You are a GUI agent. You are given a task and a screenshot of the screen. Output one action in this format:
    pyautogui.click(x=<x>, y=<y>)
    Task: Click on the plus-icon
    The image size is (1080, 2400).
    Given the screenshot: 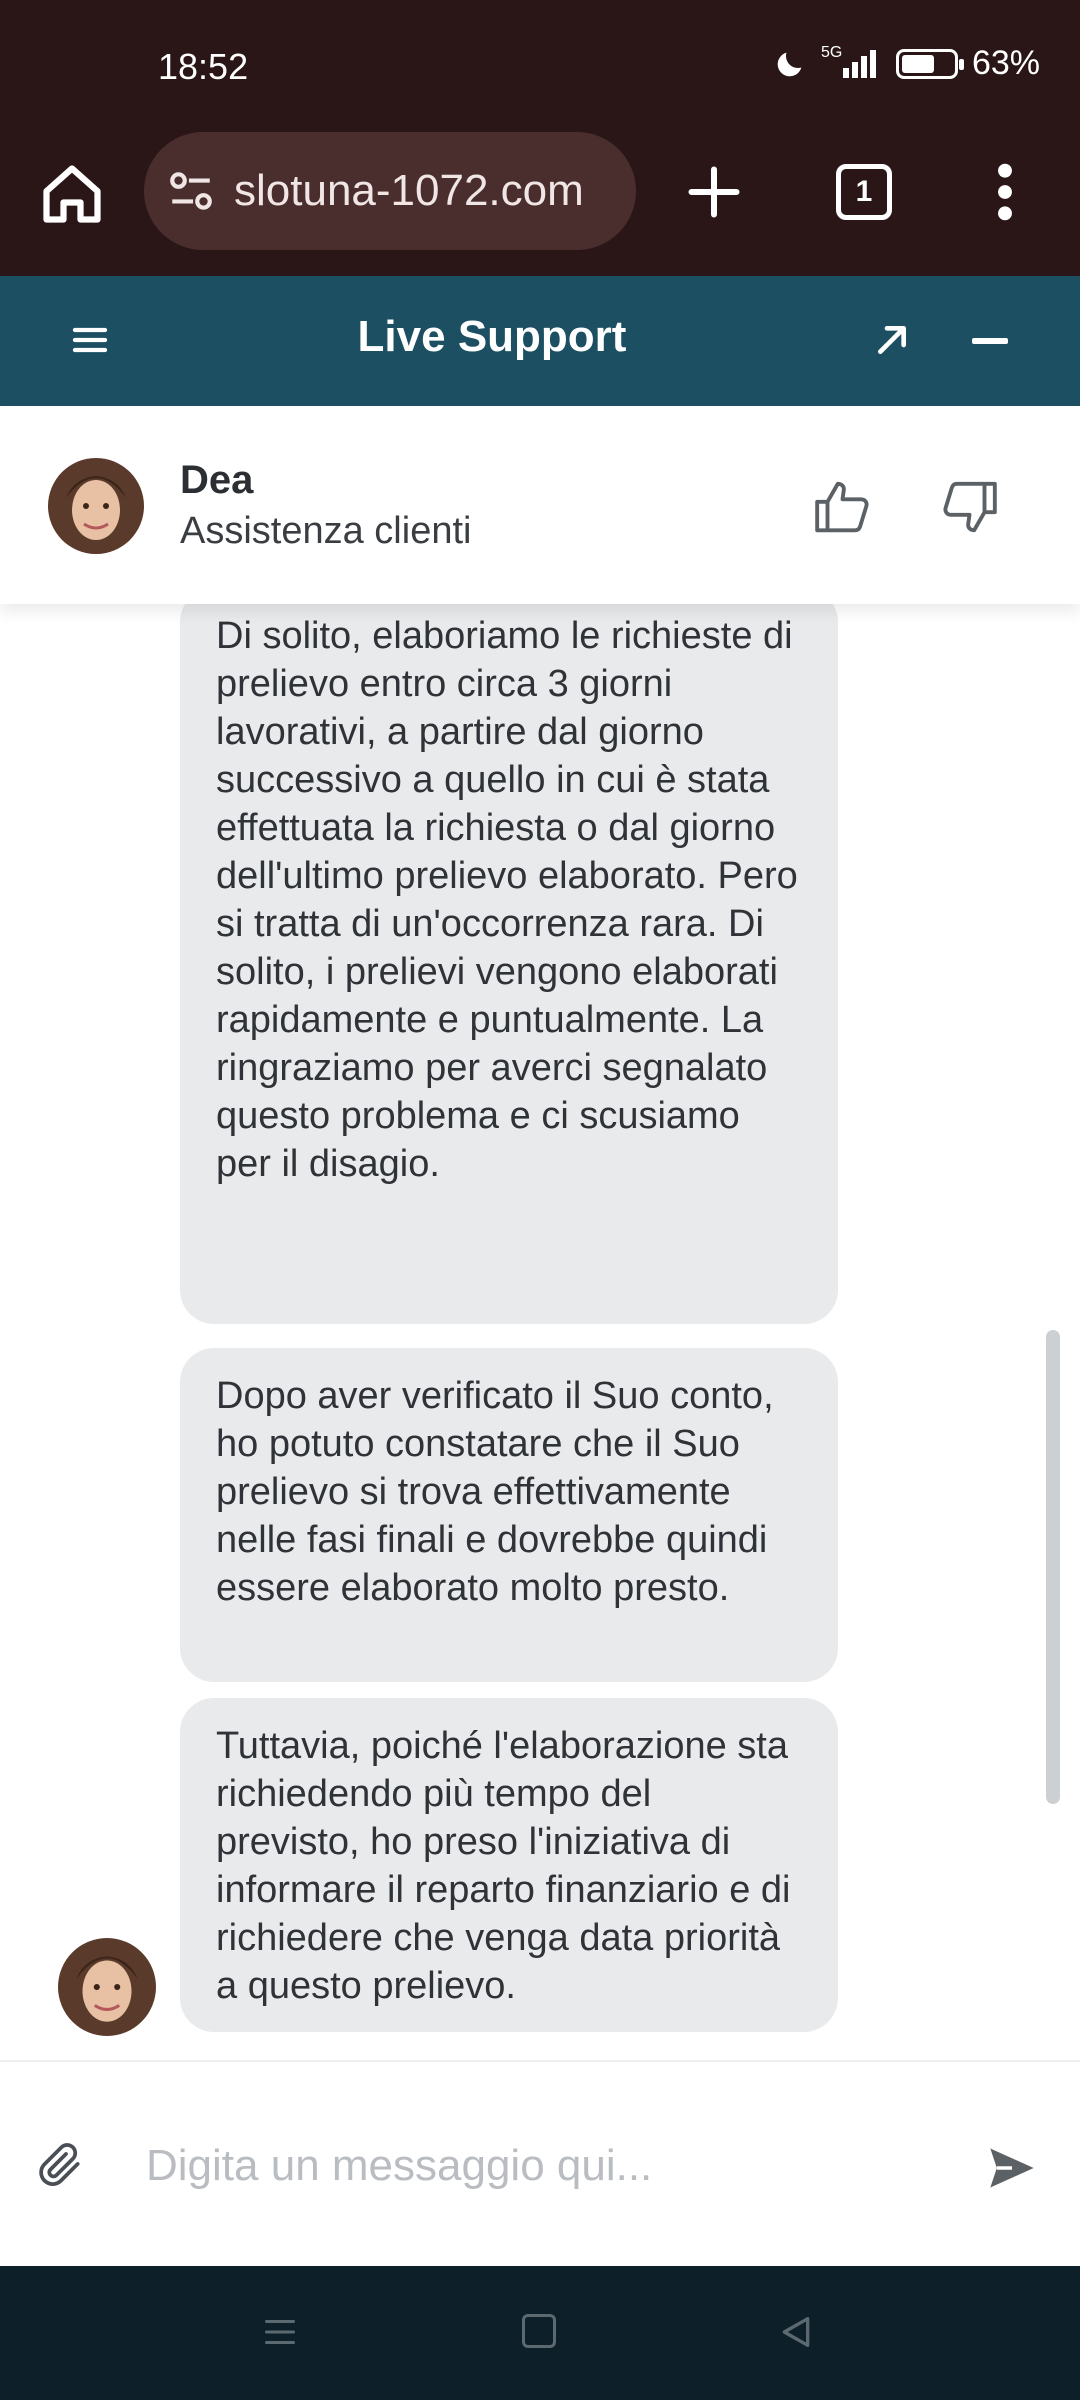 What is the action you would take?
    pyautogui.click(x=714, y=192)
    